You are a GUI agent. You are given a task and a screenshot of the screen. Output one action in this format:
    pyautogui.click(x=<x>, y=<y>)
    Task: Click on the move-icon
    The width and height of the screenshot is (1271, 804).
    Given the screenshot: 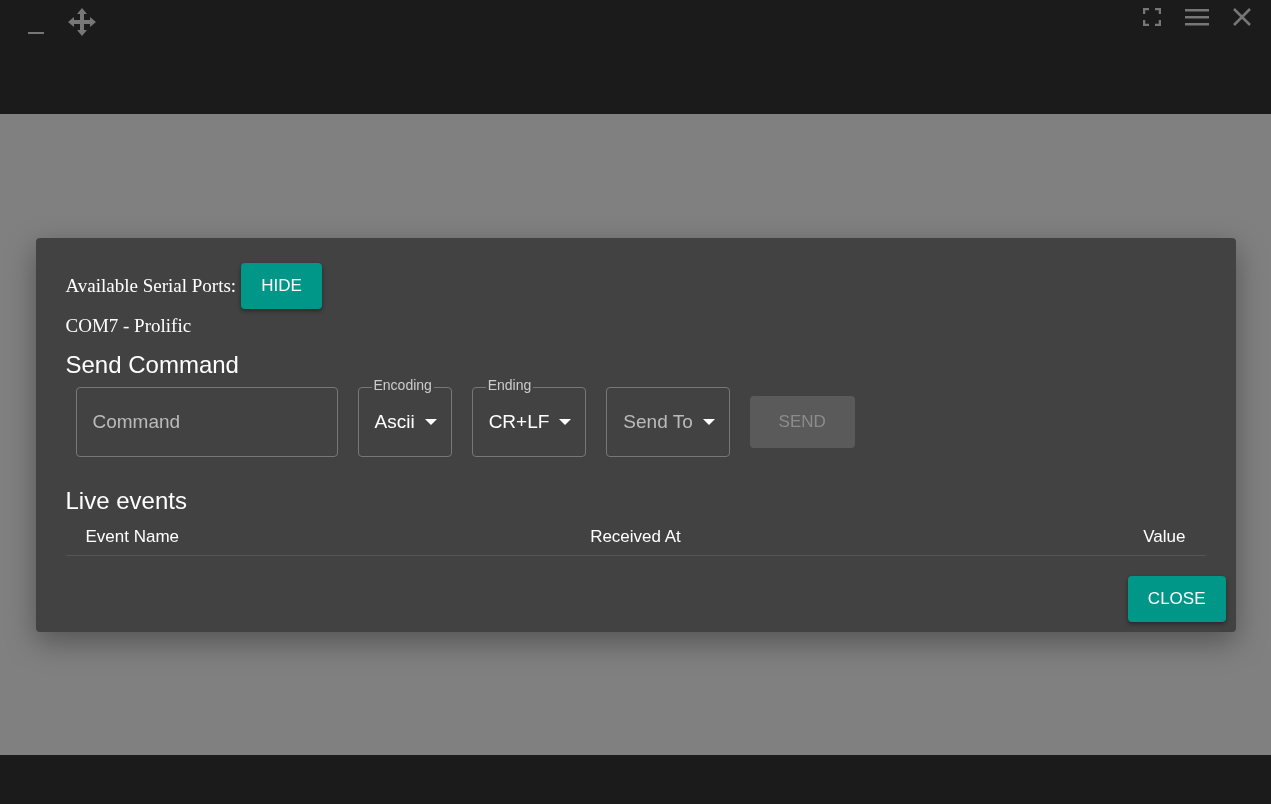 What is the action you would take?
    pyautogui.click(x=82, y=22)
    